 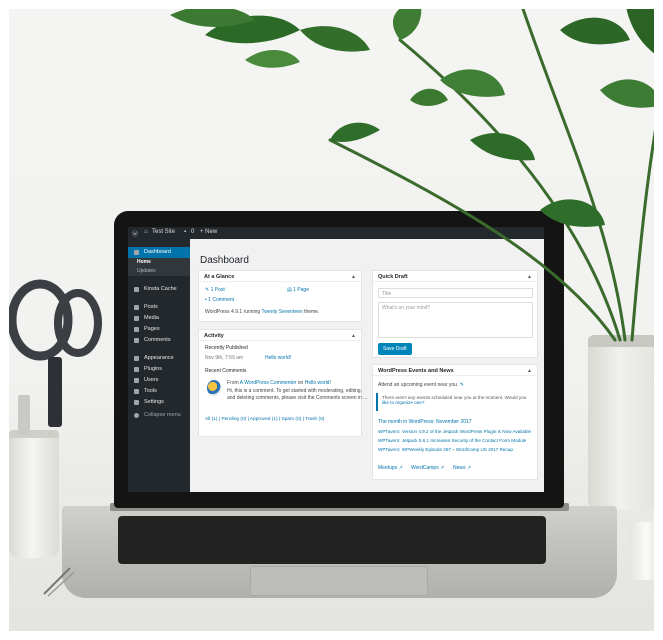 I want to click on box-header: Quick Draft ▲, so click(x=455, y=276).